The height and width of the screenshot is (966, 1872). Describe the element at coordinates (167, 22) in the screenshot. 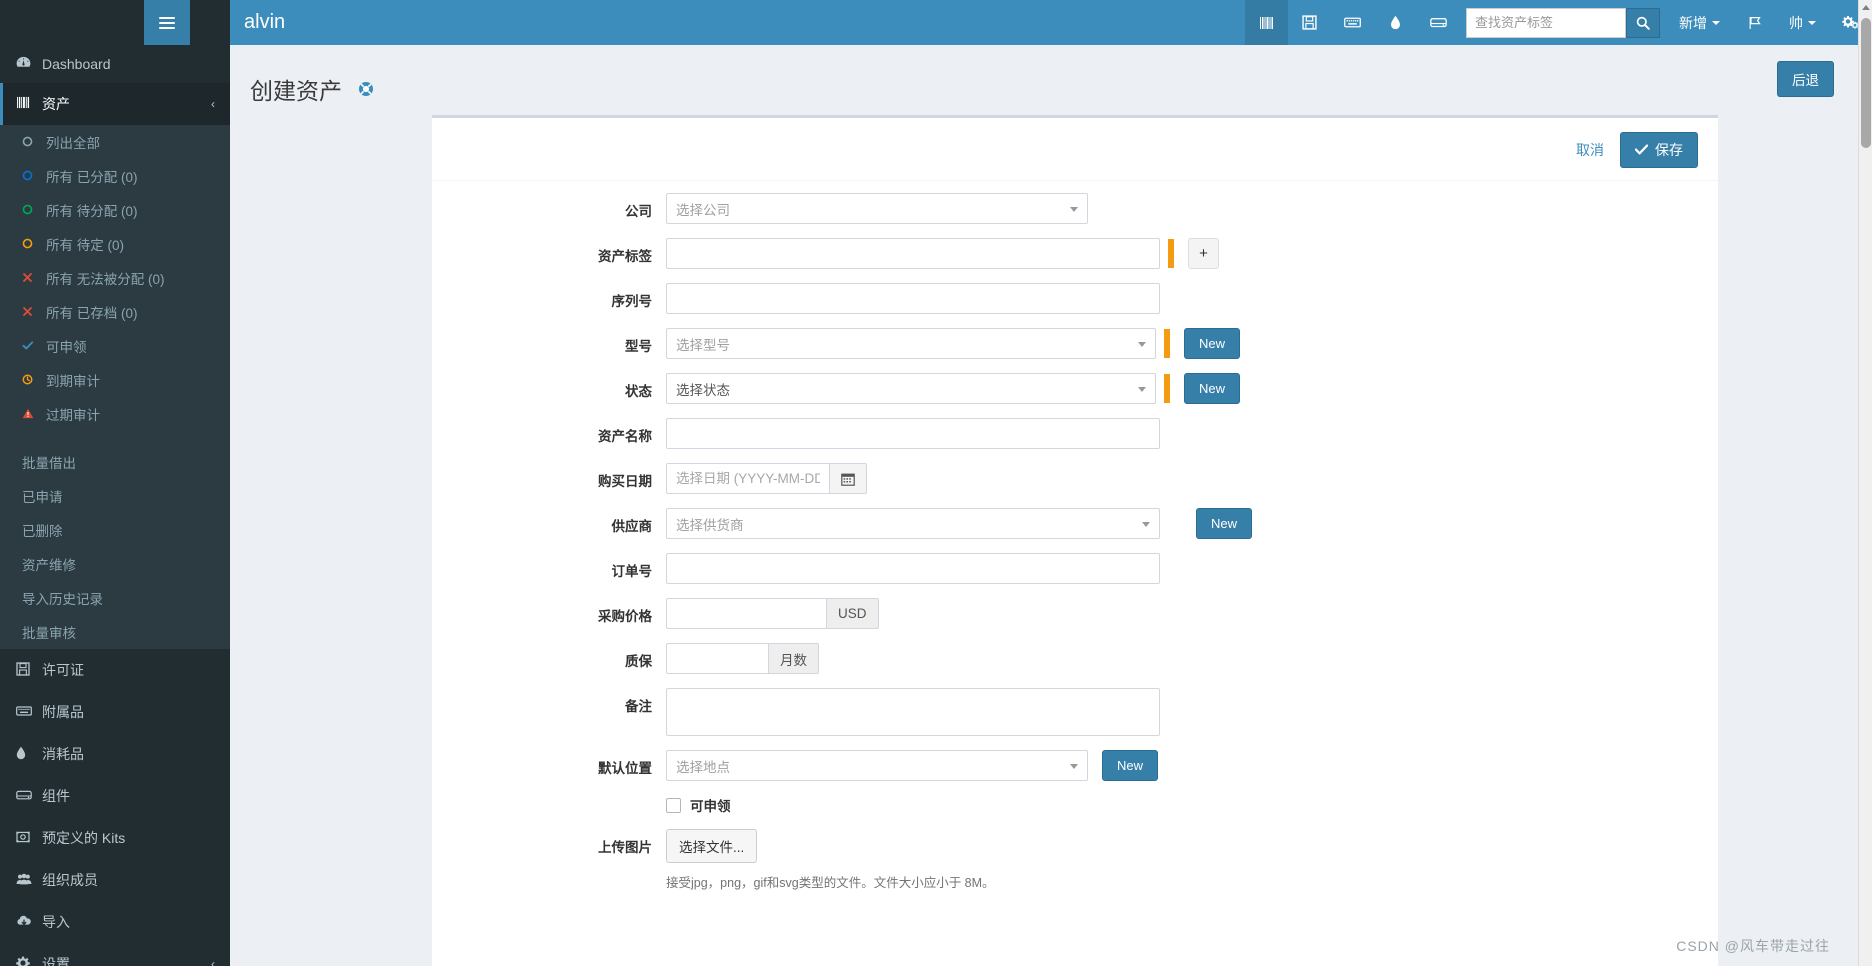

I see `sidebar-toggle-button` at that location.